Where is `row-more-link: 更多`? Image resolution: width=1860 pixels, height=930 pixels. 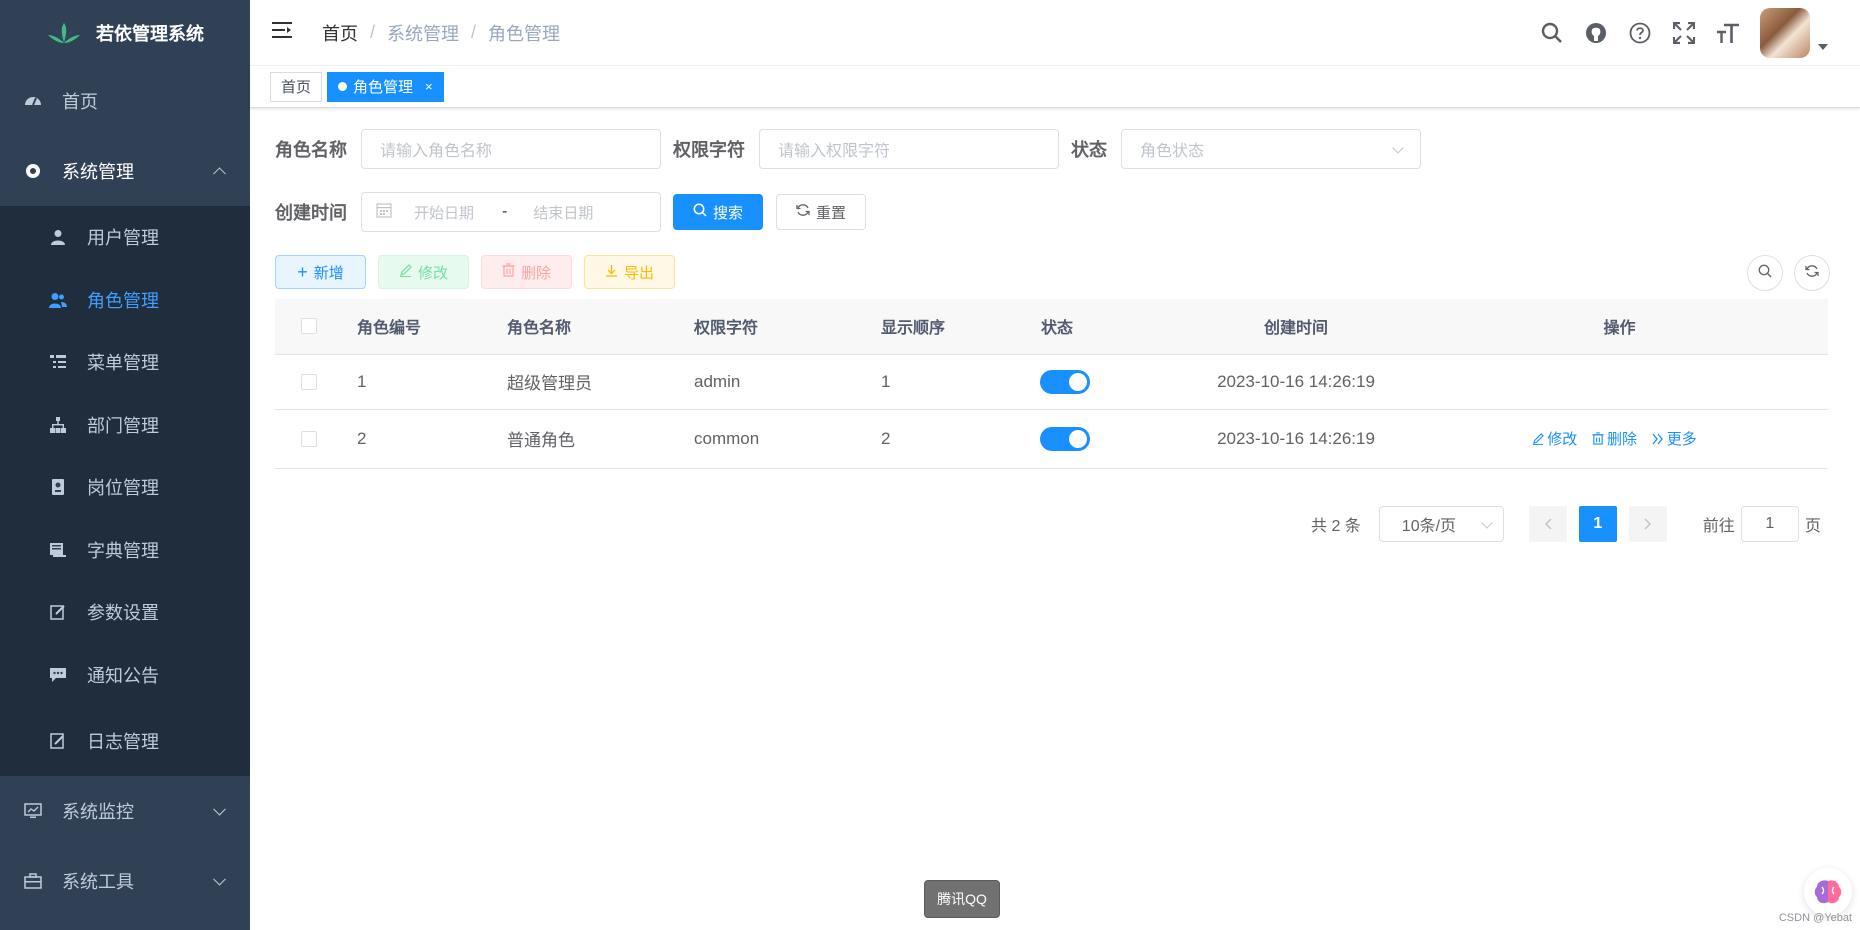 row-more-link: 更多 is located at coordinates (1674, 438).